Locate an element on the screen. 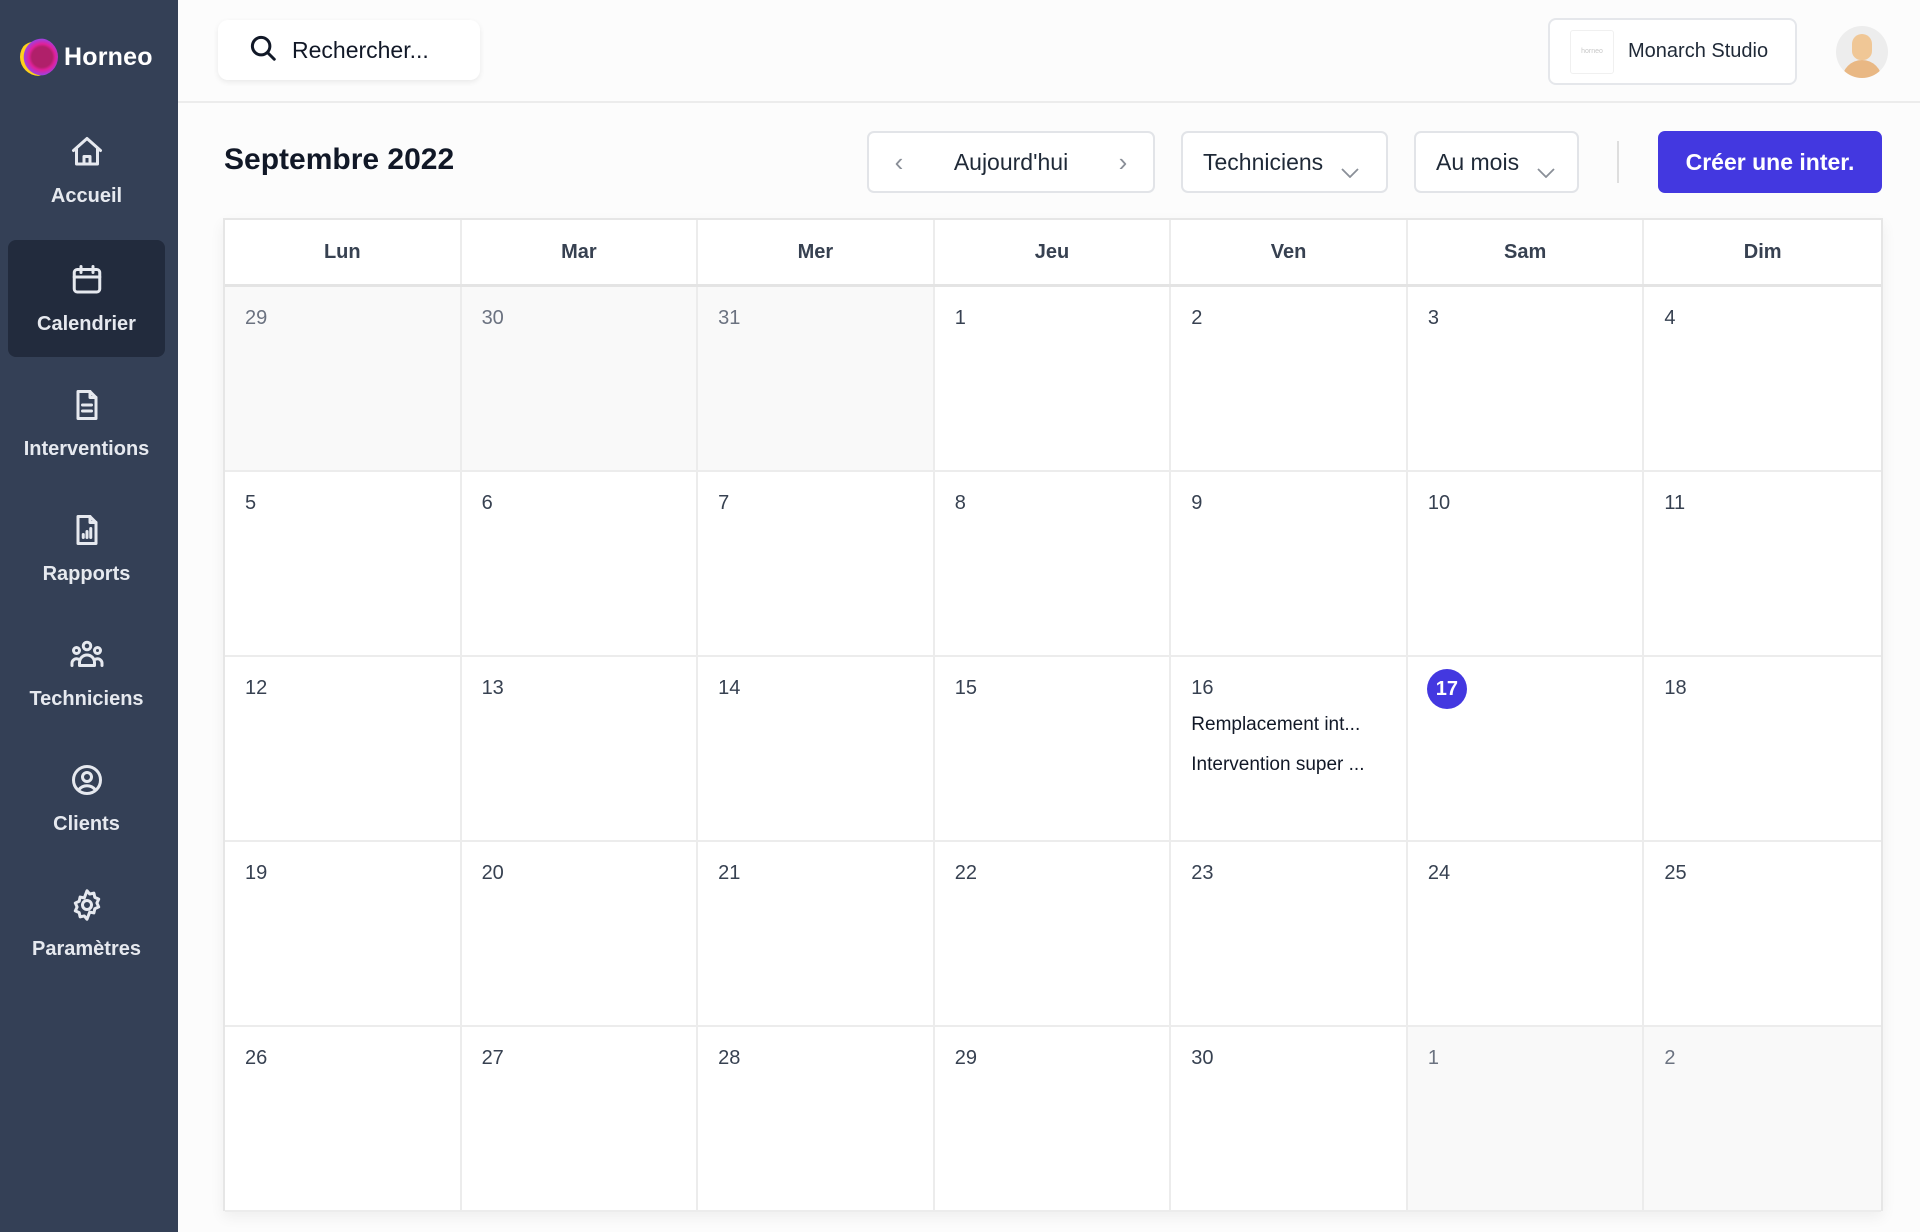 This screenshot has width=1920, height=1232. calendar-day-today: 17 is located at coordinates (1526, 749).